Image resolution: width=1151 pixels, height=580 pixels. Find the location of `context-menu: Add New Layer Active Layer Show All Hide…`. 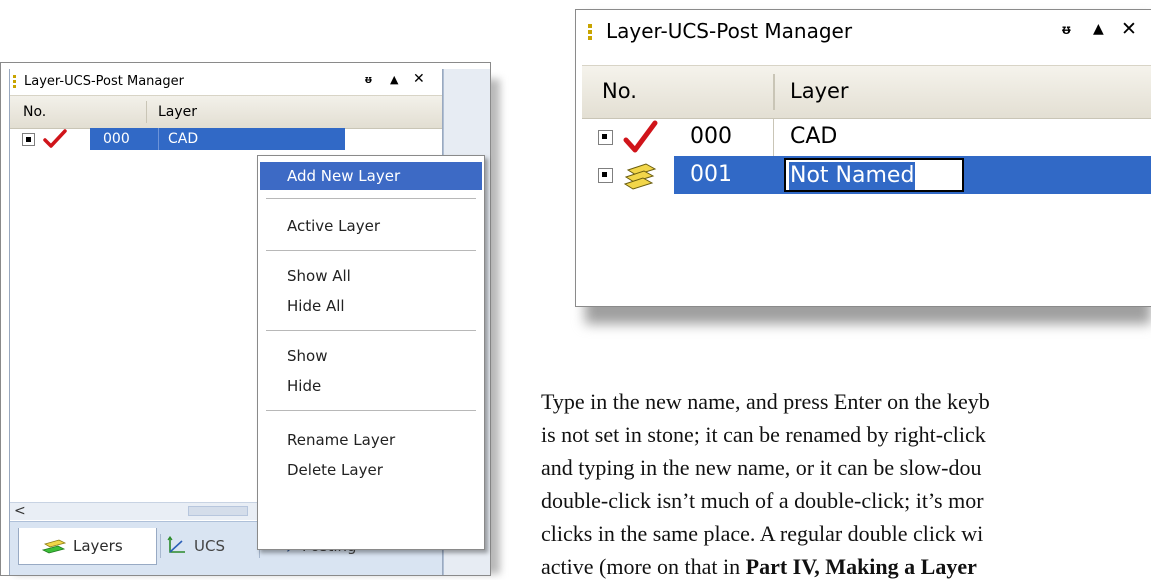

context-menu: Add New Layer Active Layer Show All Hide… is located at coordinates (371, 352).